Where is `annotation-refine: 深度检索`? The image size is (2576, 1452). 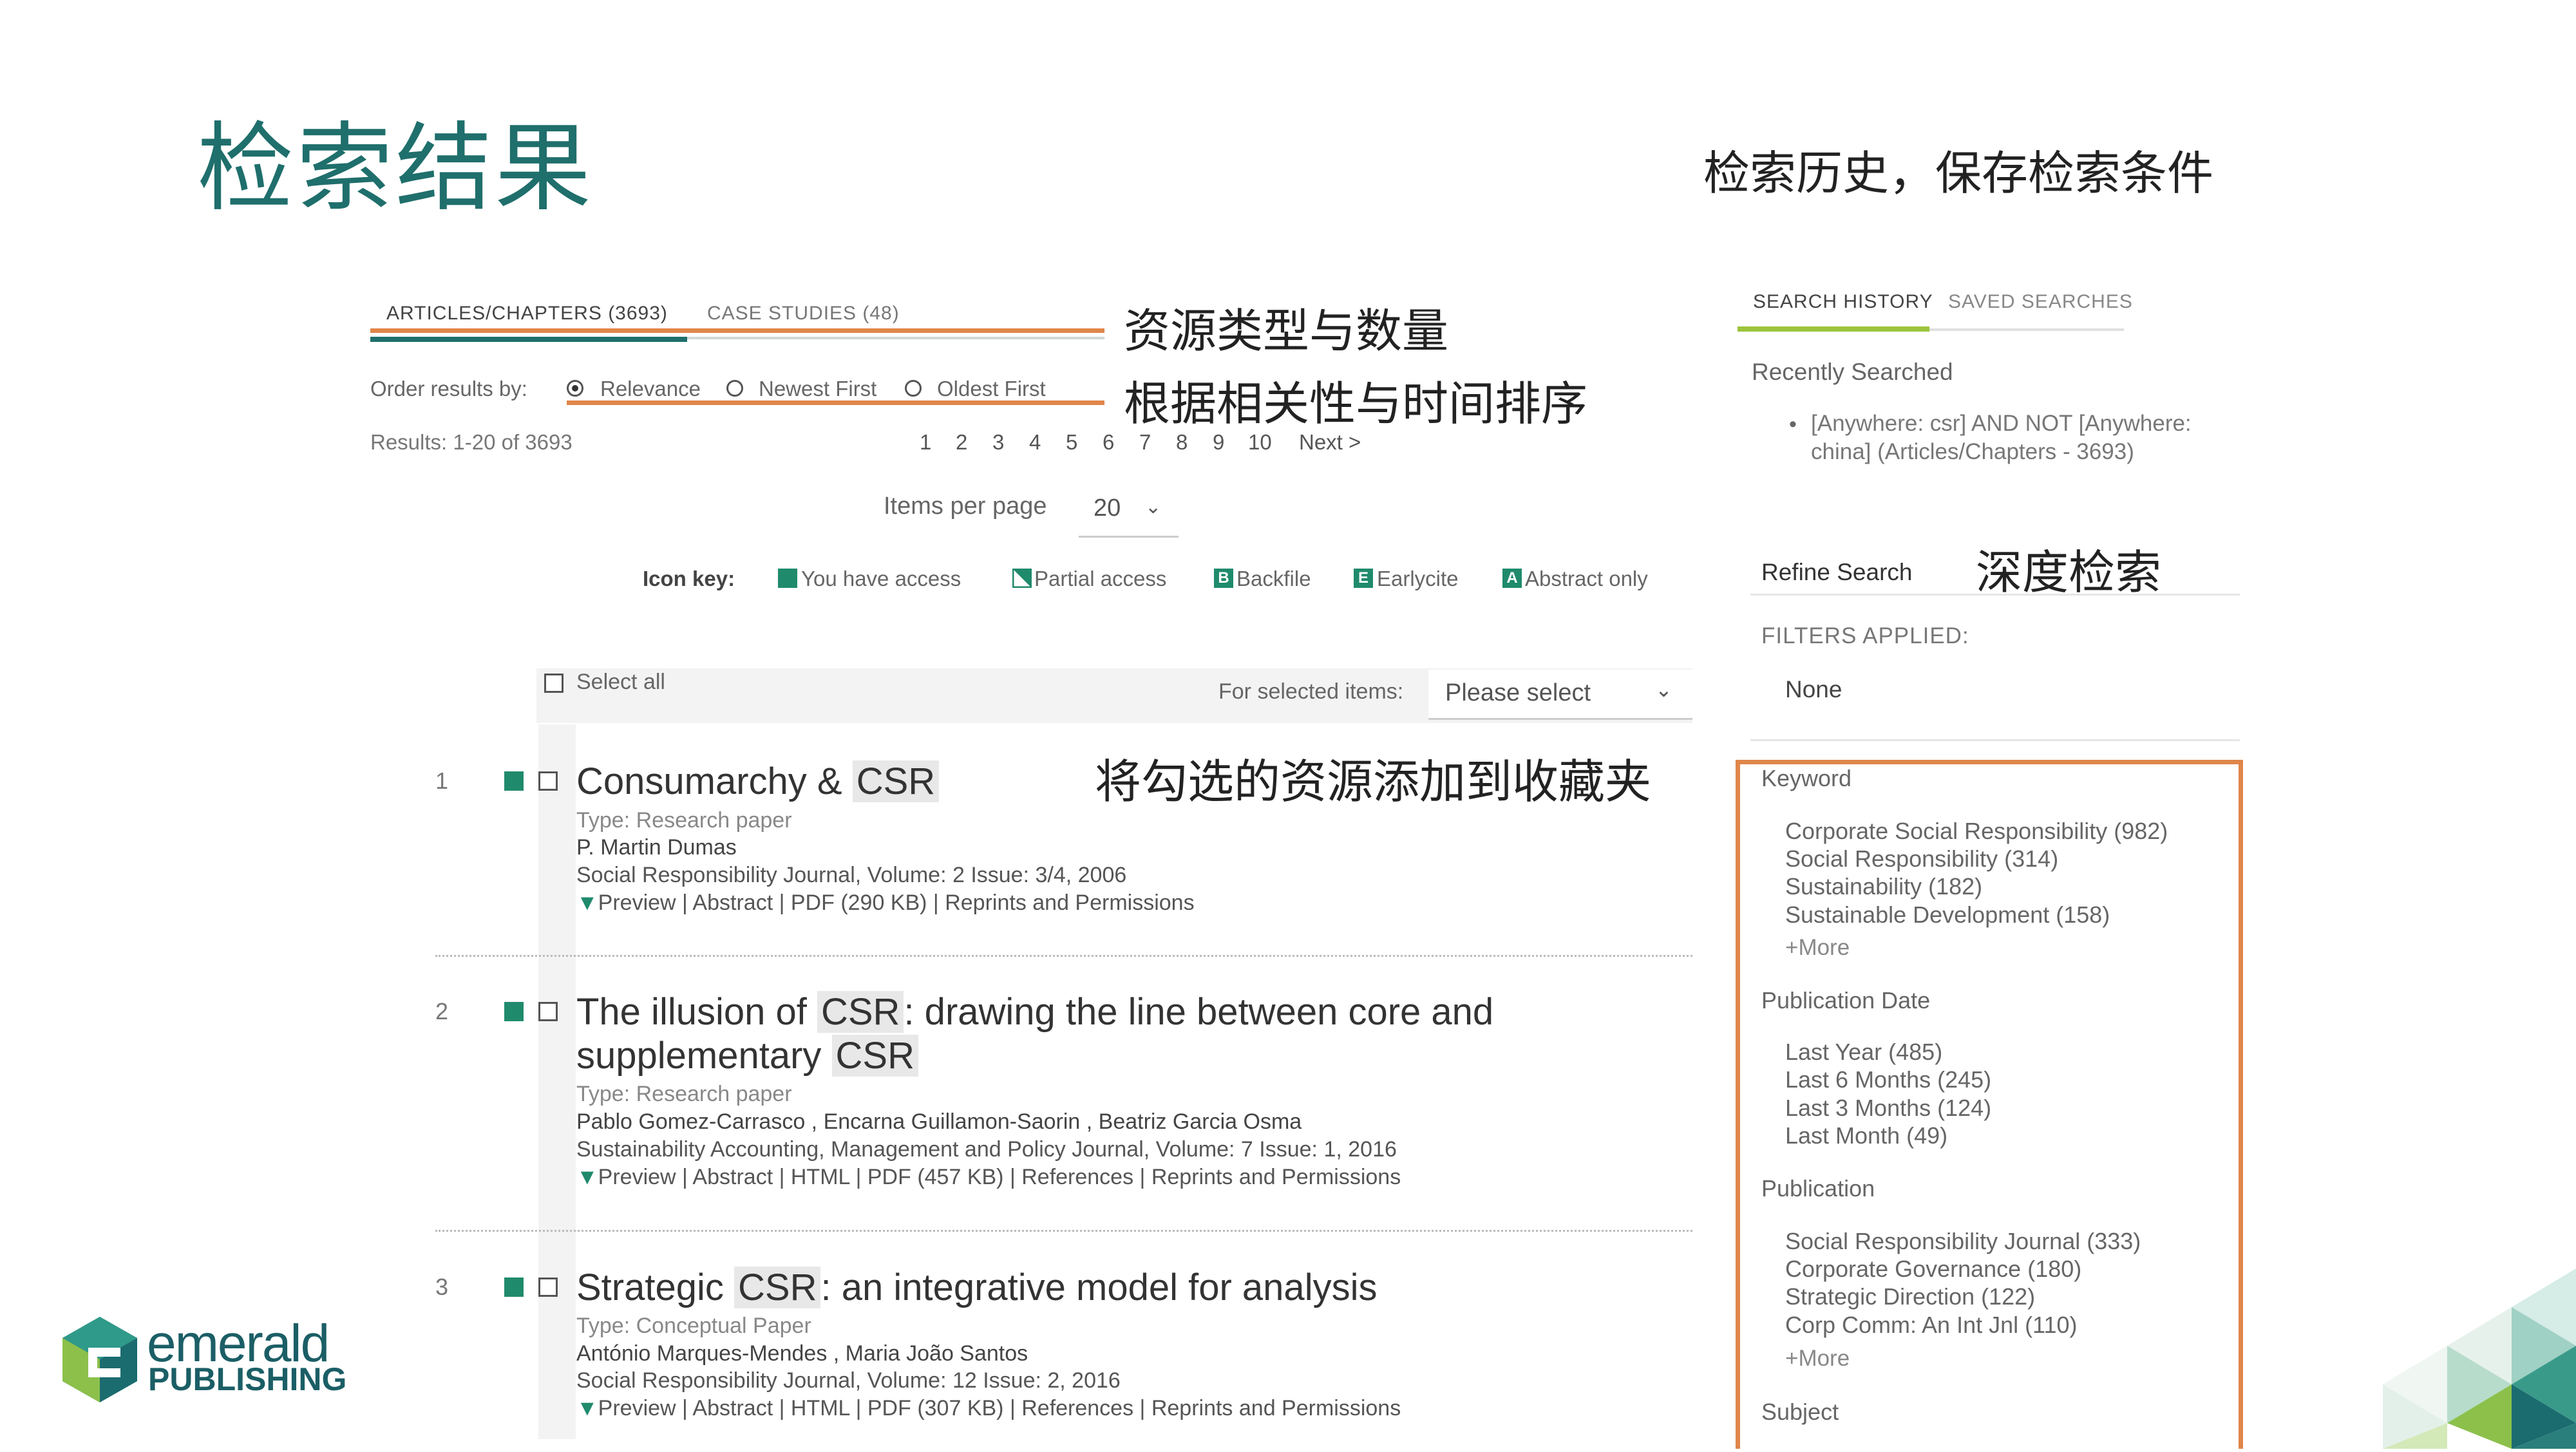
annotation-refine: 深度检索 is located at coordinates (2069, 572).